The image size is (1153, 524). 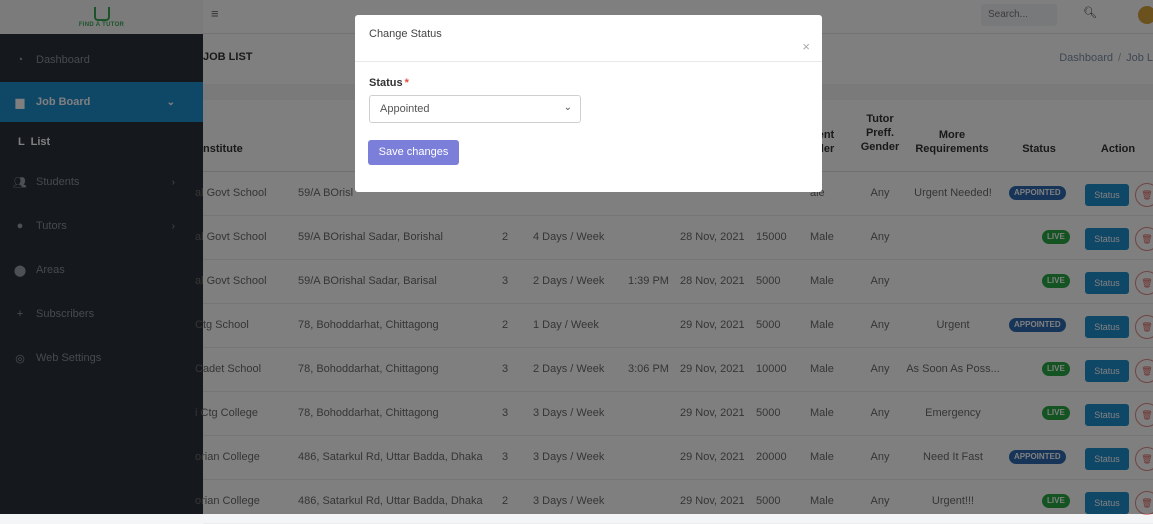 I want to click on modal-title: Change Status, so click(x=405, y=34).